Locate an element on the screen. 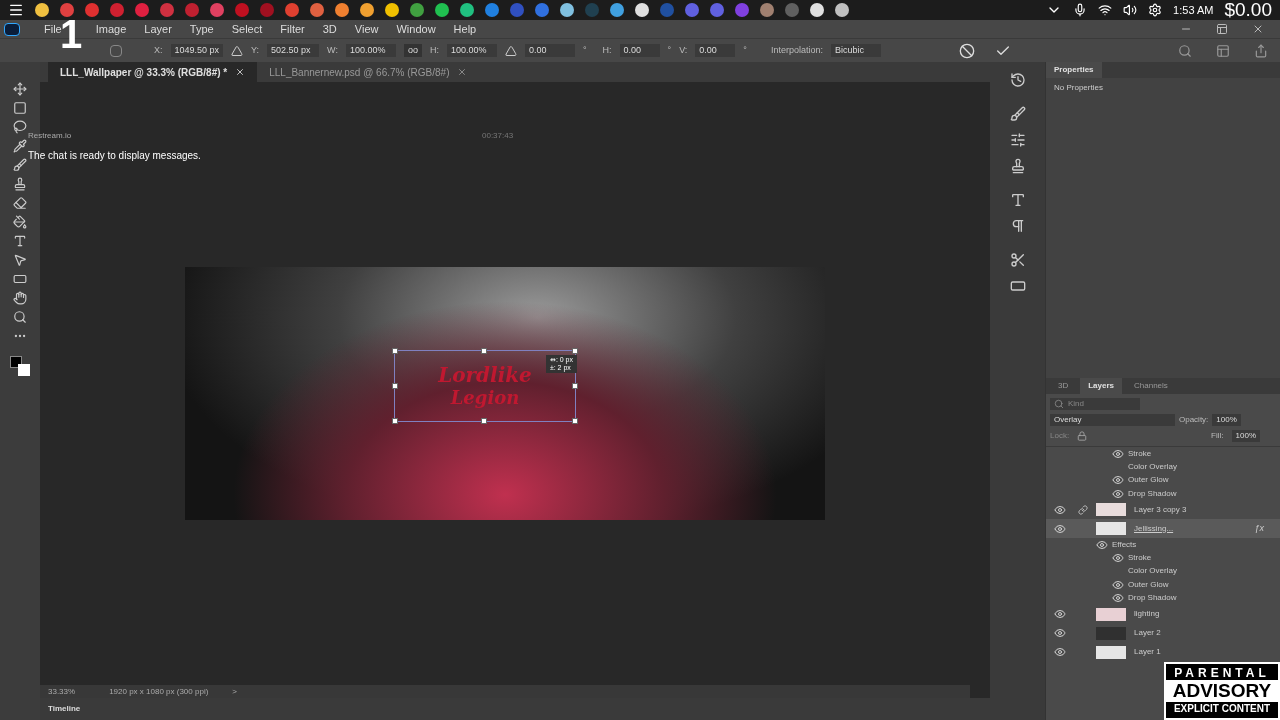 The image size is (1280, 720). microphone-icon is located at coordinates (1080, 10).